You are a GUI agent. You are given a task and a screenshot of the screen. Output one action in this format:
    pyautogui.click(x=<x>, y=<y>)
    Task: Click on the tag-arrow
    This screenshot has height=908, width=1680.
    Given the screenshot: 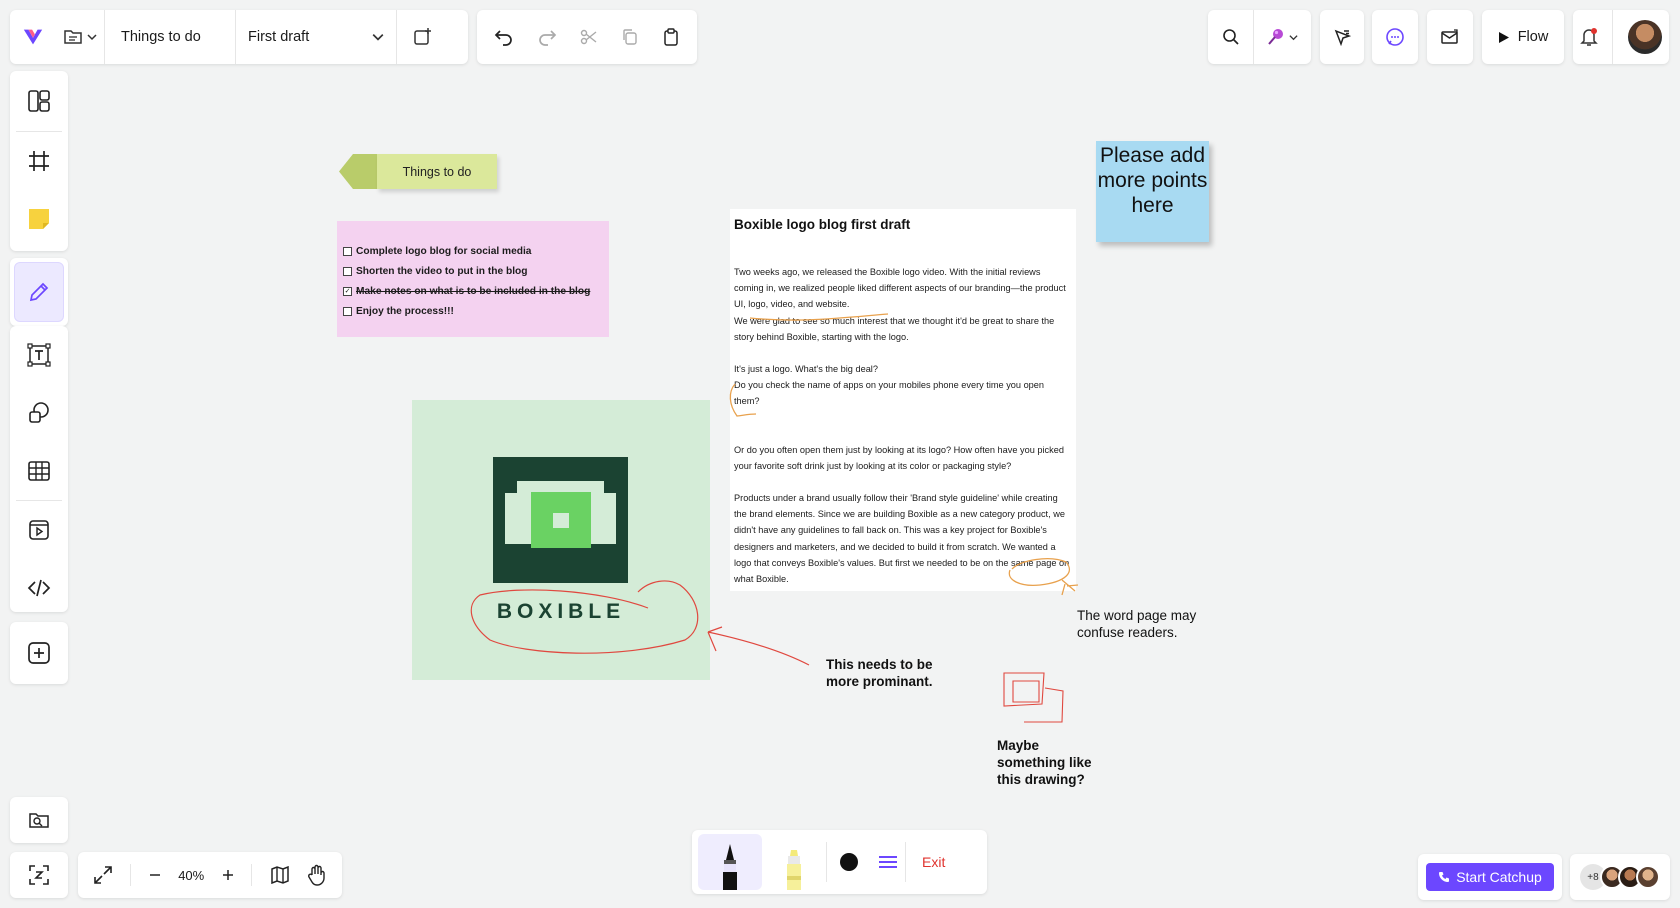 What is the action you would take?
    pyautogui.click(x=359, y=171)
    